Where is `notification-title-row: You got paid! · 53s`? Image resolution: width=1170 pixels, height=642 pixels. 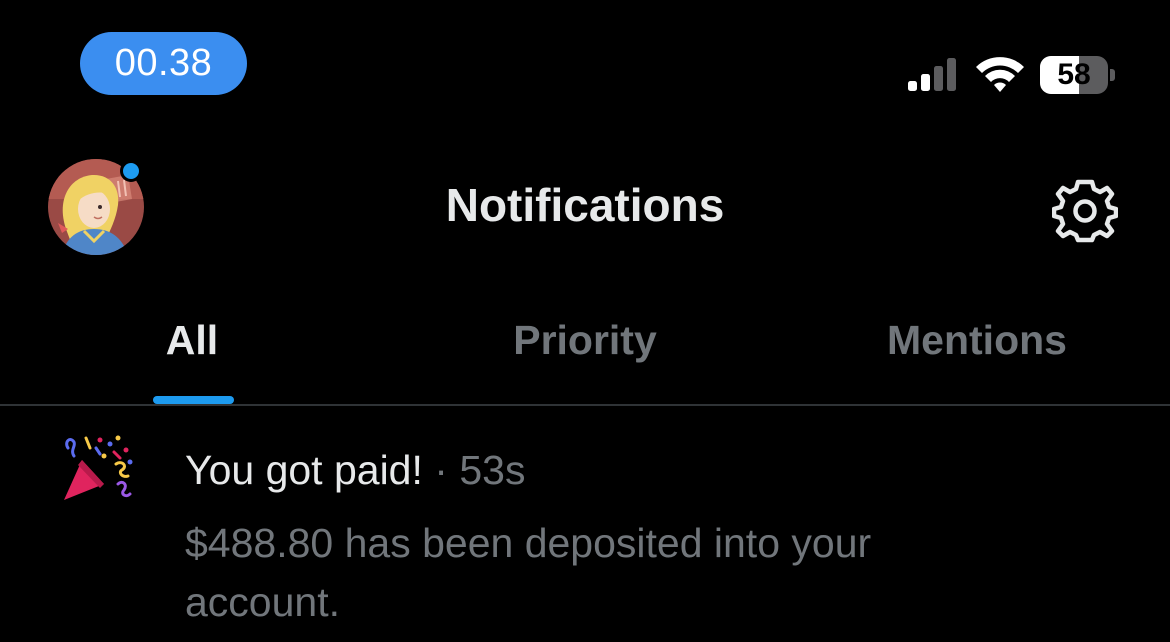 notification-title-row: You got paid! · 53s is located at coordinates (355, 470).